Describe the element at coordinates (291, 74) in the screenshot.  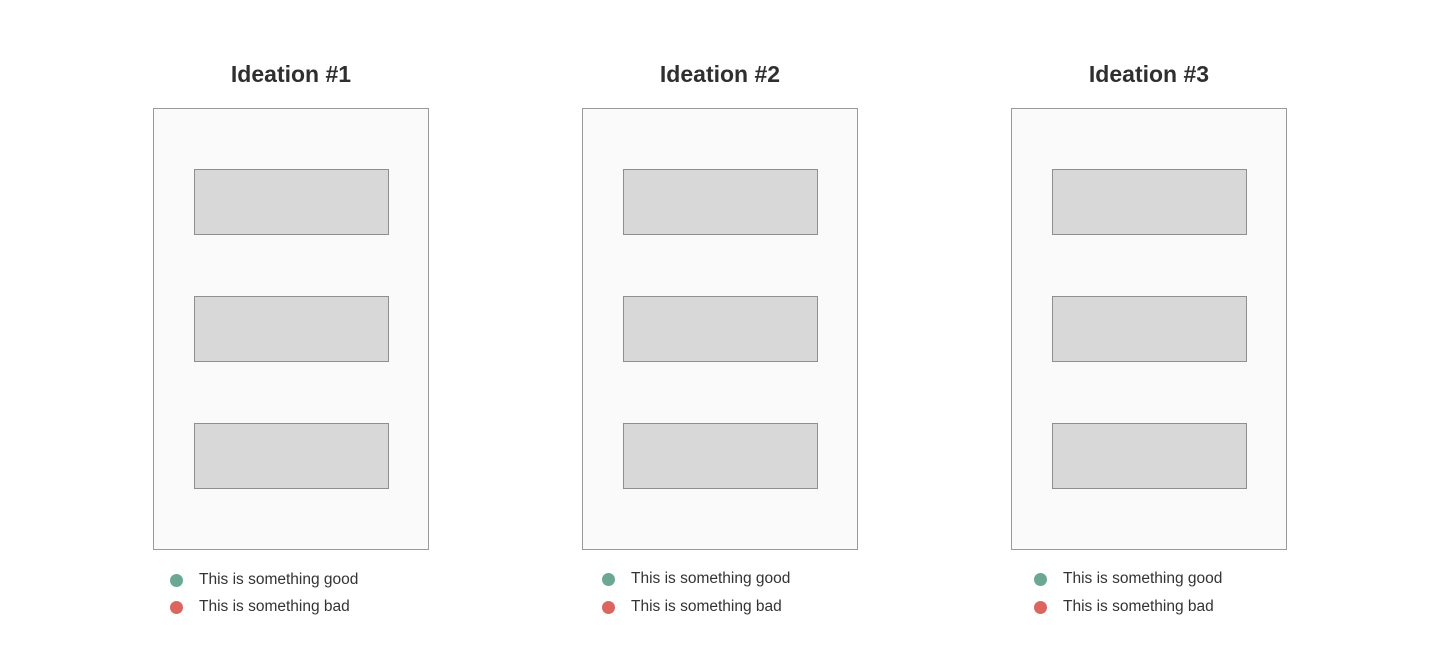
I see `ideation-title: Ideation #1` at that location.